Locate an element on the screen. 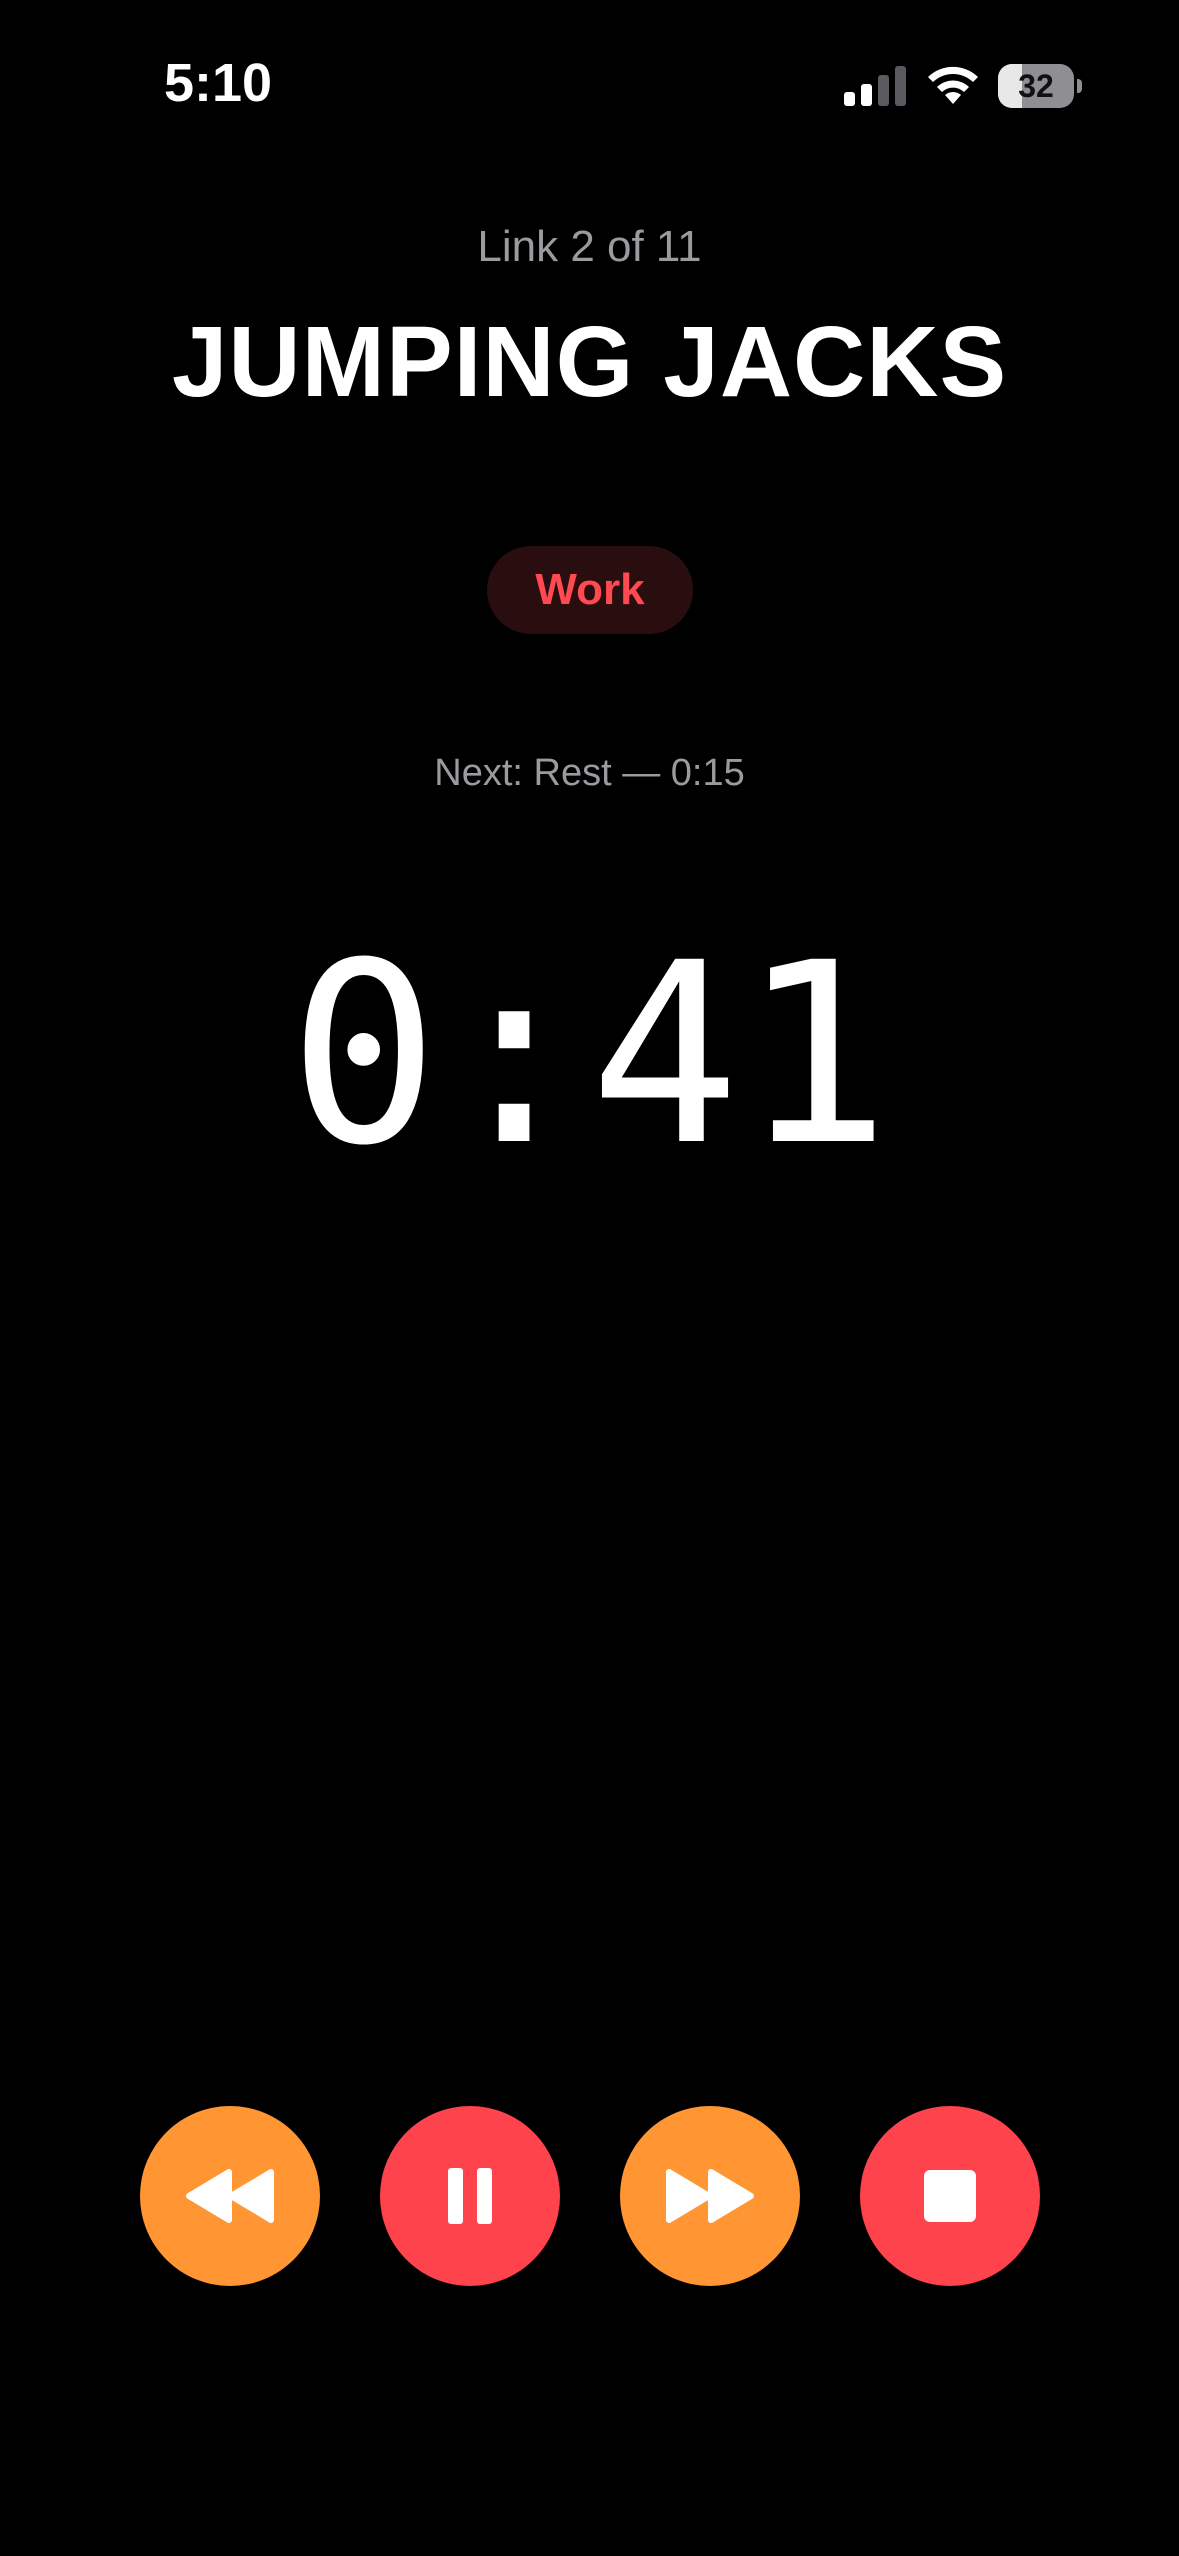 The height and width of the screenshot is (2556, 1179). battery-level: 32 is located at coordinates (1036, 86).